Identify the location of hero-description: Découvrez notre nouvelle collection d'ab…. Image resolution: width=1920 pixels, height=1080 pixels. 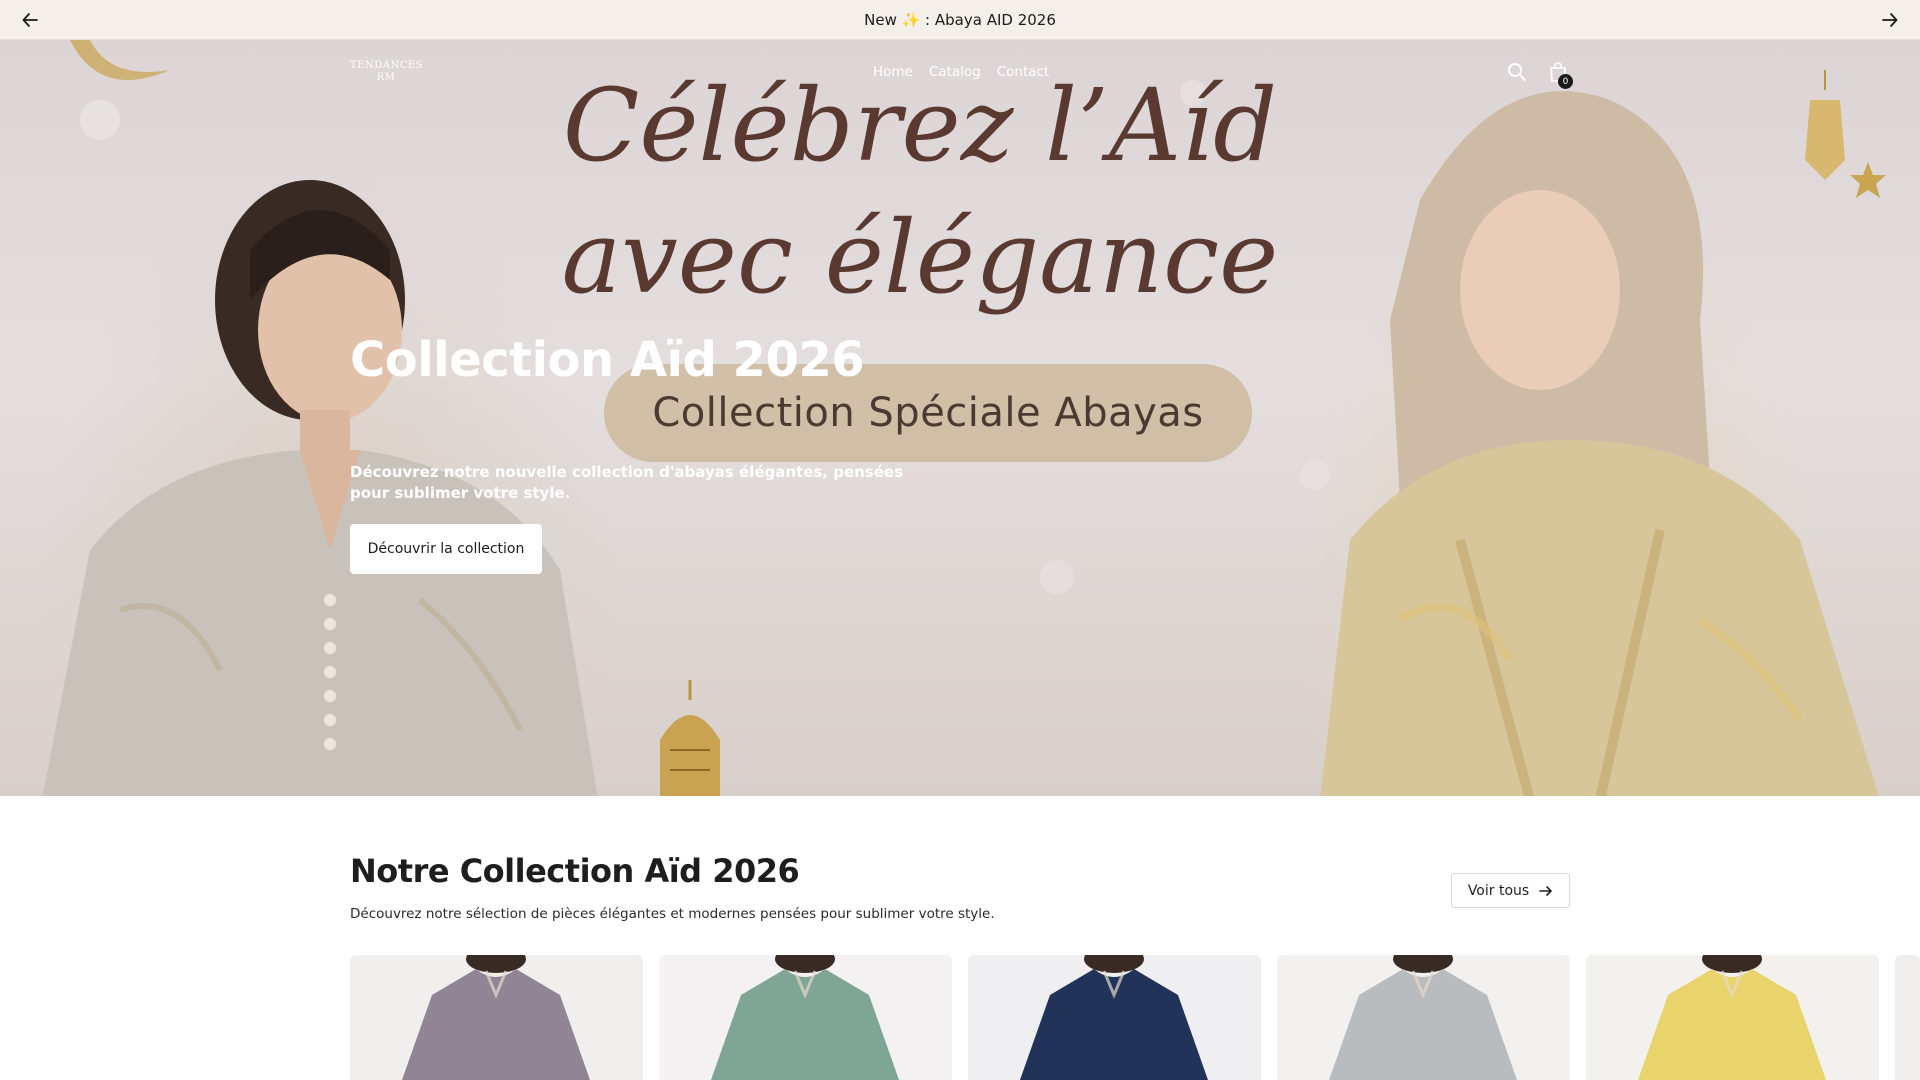
(627, 482).